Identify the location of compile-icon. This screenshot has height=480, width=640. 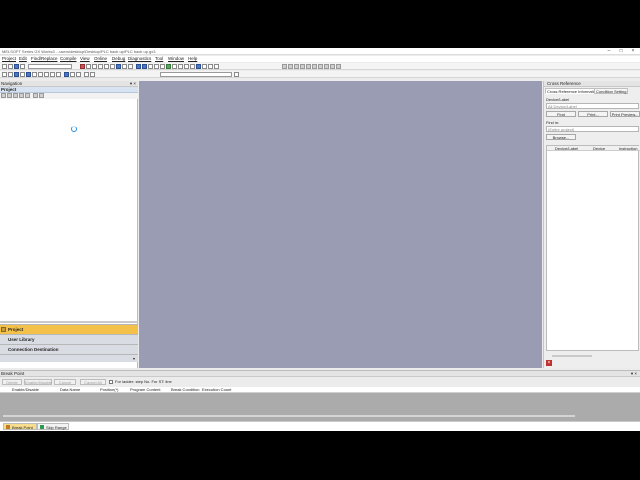
(180, 66).